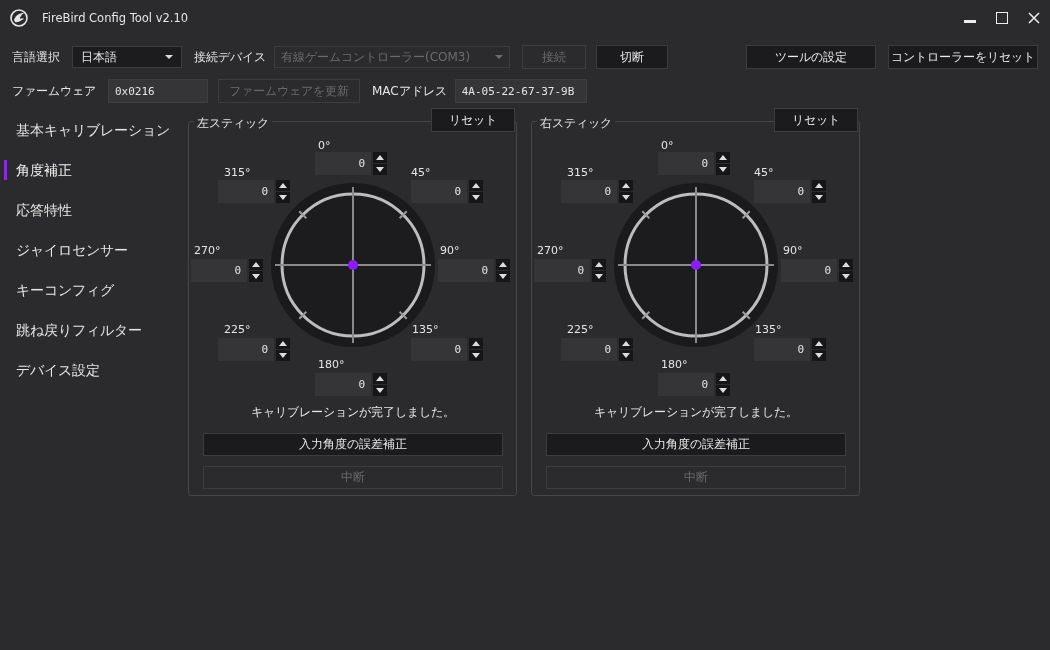  Describe the element at coordinates (116, 18) in the screenshot. I see `window-title: FireBird Config Tool v2.10` at that location.